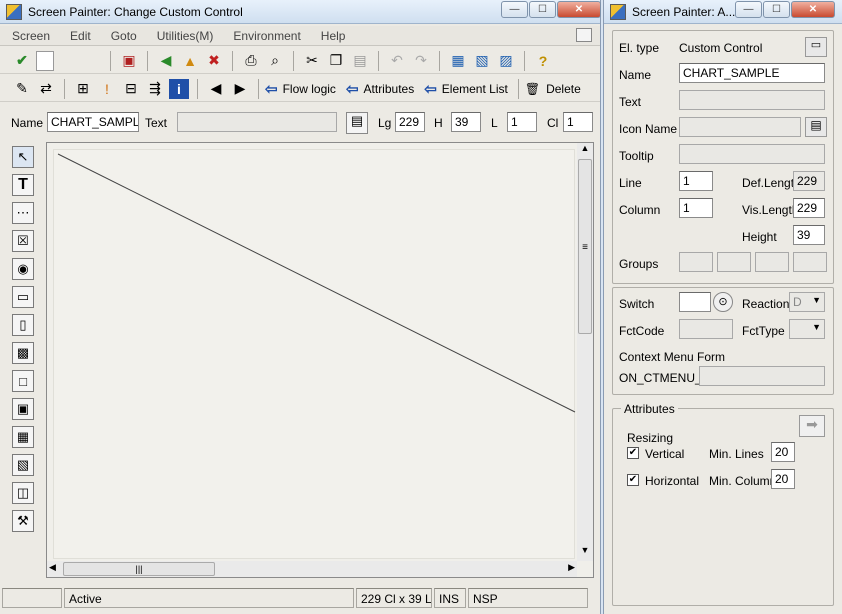  I want to click on where-used-icon: ⇶, so click(155, 89).